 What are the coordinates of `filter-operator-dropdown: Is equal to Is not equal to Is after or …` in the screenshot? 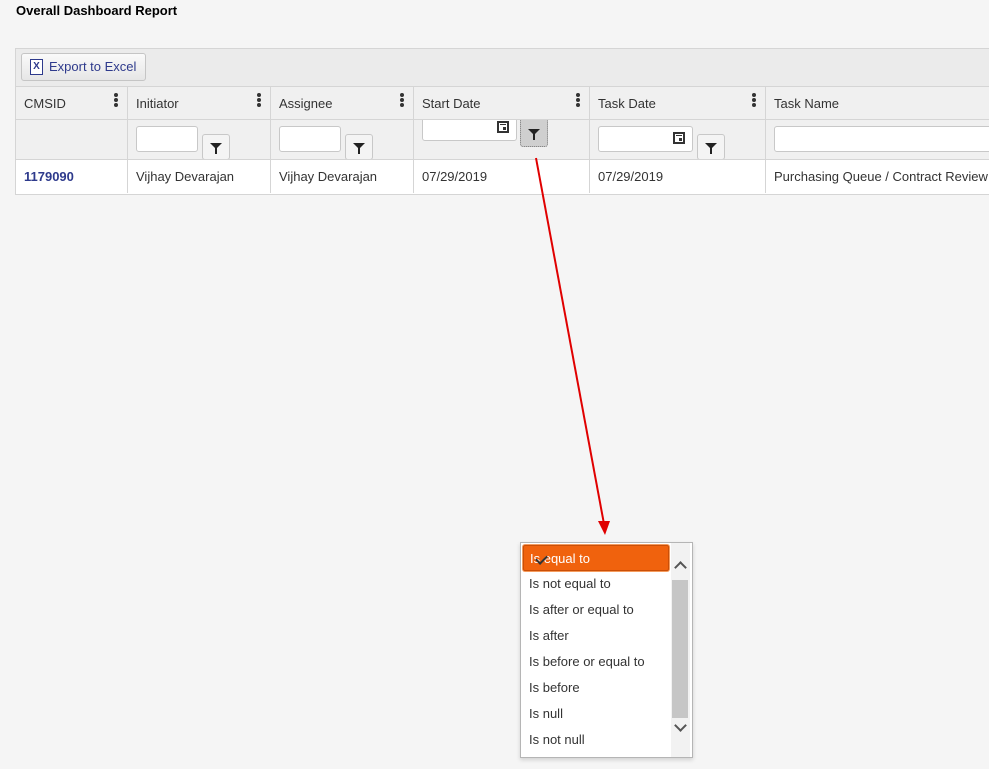 It's located at (606, 650).